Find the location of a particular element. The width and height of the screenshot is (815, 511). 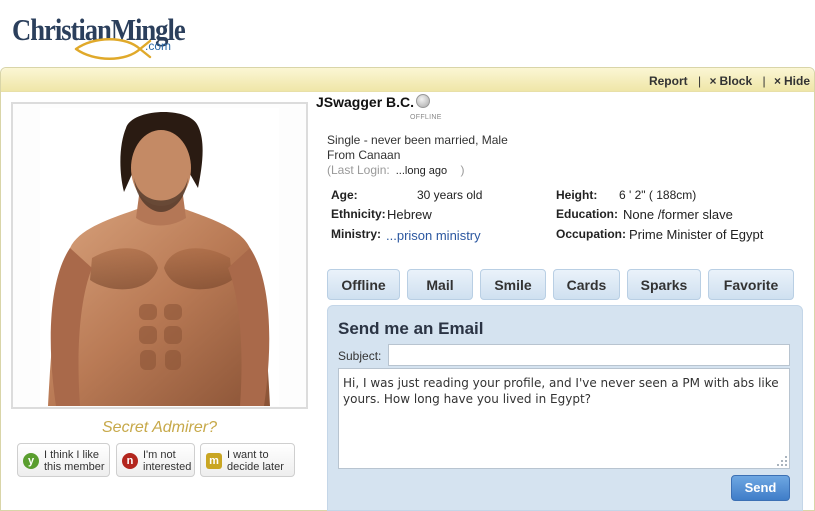

hide-label: Hide is located at coordinates (796, 81).